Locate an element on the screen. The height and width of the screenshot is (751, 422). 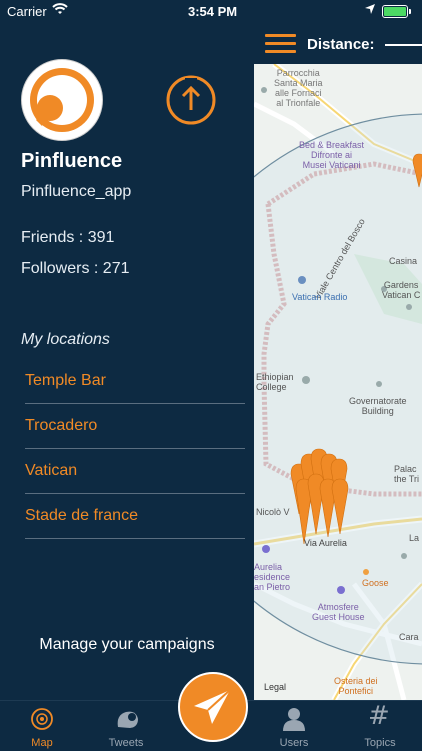
map-label-aurelia-residence: Aurelia esidence an Pietro is located at coordinates (272, 577).